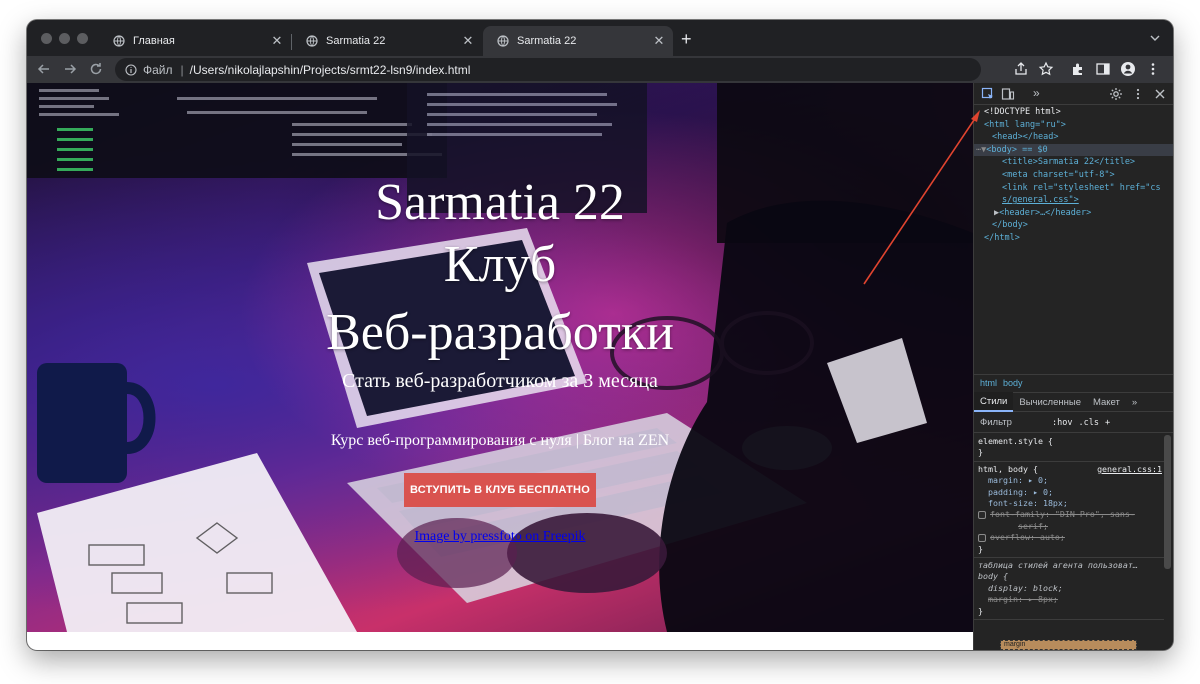 The image size is (1200, 684). What do you see at coordinates (500, 202) in the screenshot?
I see `hero-title-line-1: Sarmatia 22` at bounding box center [500, 202].